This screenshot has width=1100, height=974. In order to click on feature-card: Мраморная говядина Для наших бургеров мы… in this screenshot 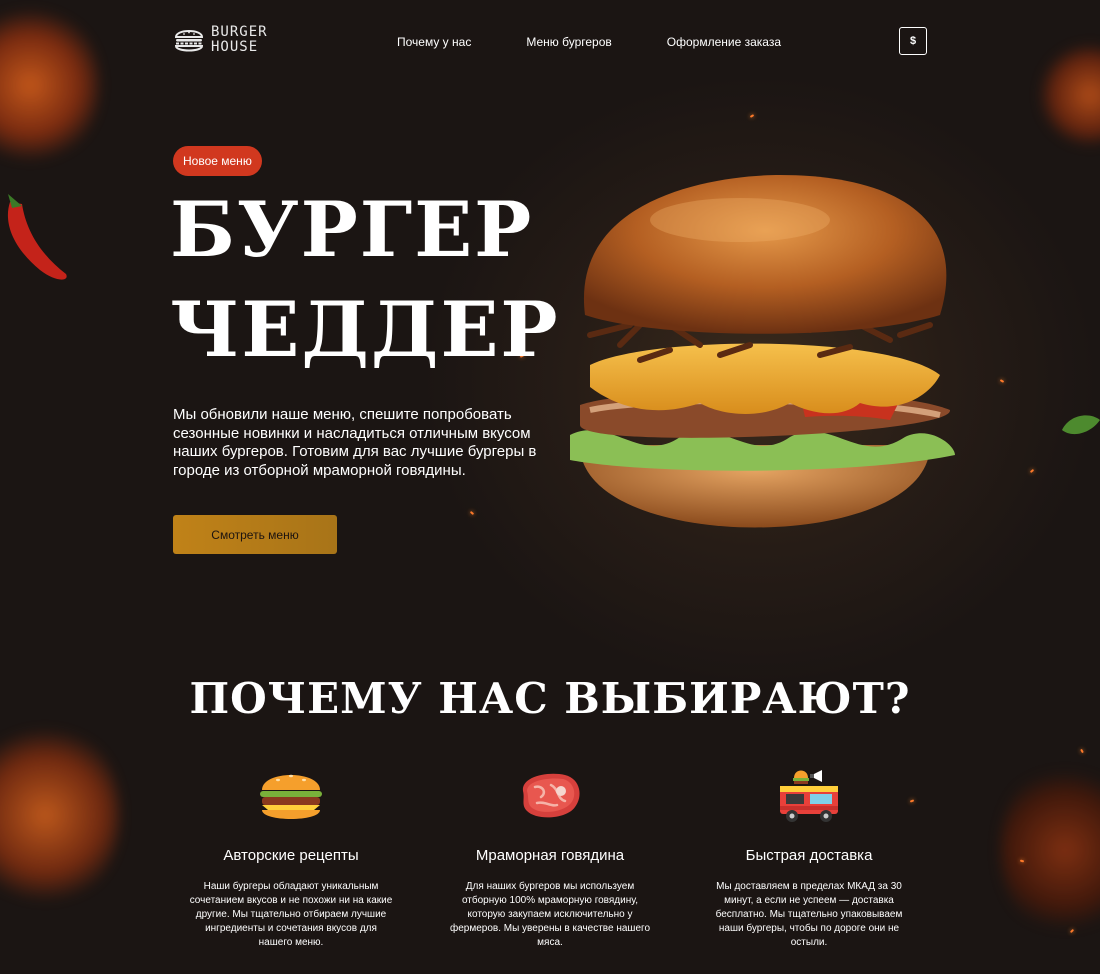, I will do `click(550, 857)`.